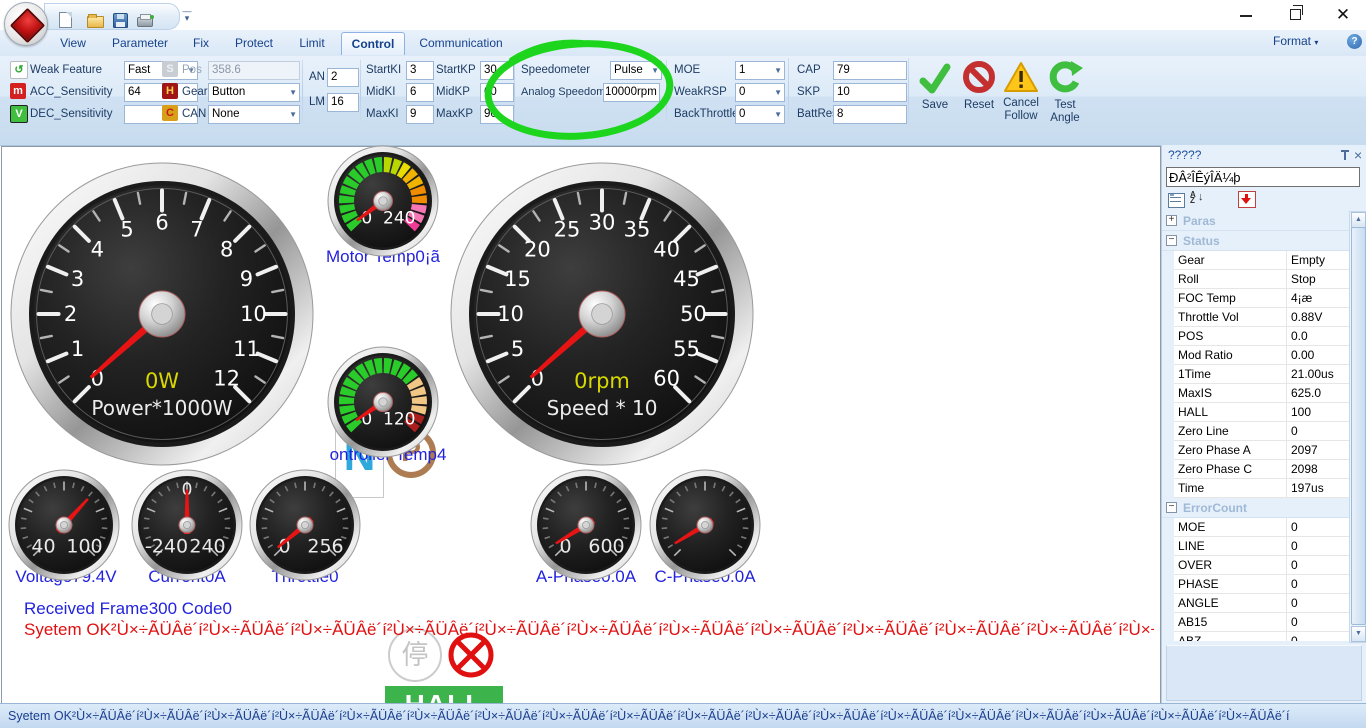 This screenshot has height=728, width=1366. What do you see at coordinates (979, 86) in the screenshot?
I see `reset-button: Reset` at bounding box center [979, 86].